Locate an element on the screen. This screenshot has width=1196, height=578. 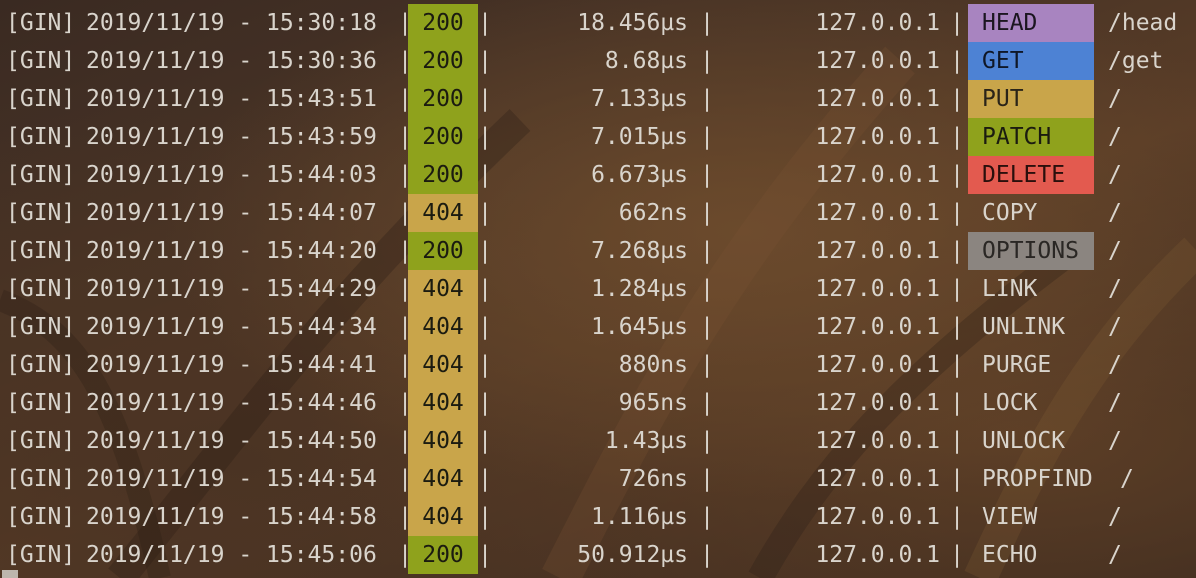
http-method: GET is located at coordinates (1031, 61).